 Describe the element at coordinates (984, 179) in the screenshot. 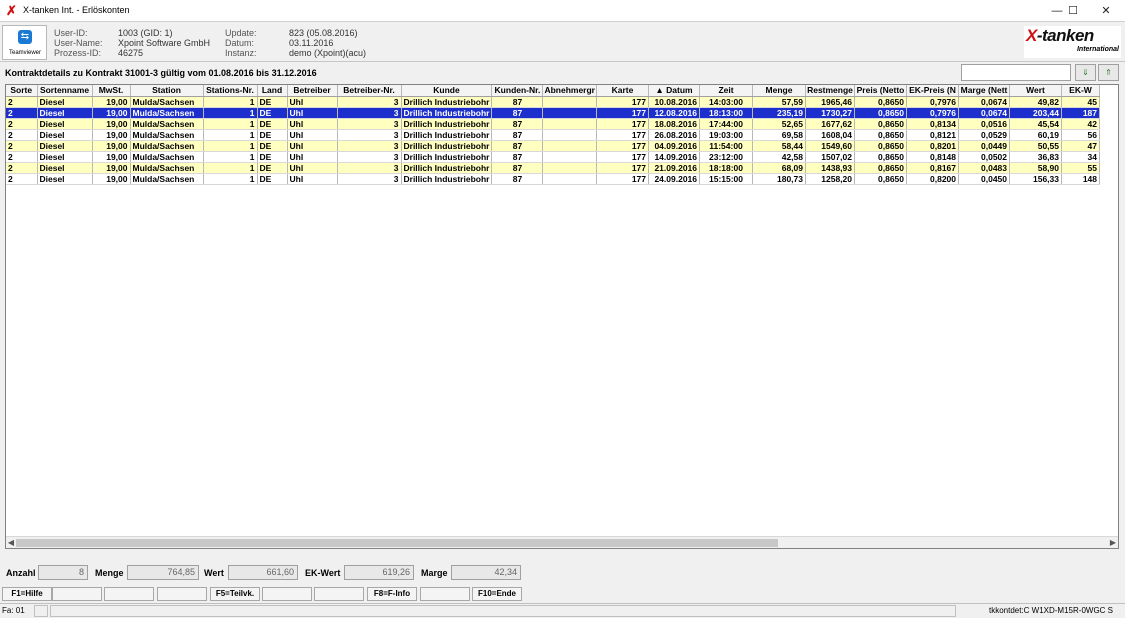

I see `table-cell: 0,0450` at that location.